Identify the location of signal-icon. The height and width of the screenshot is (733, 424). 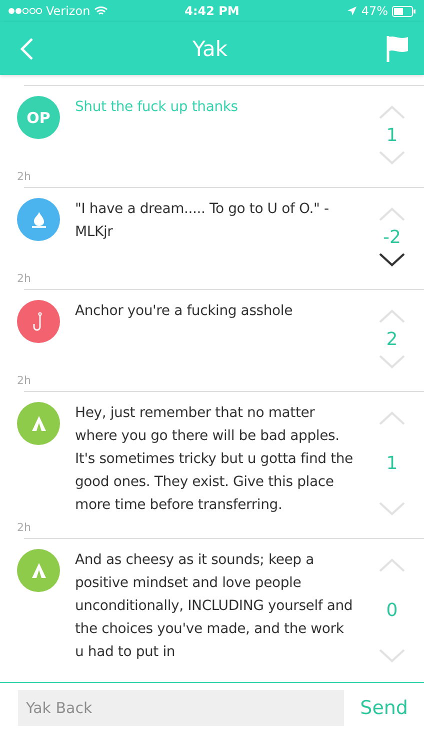
(25, 11).